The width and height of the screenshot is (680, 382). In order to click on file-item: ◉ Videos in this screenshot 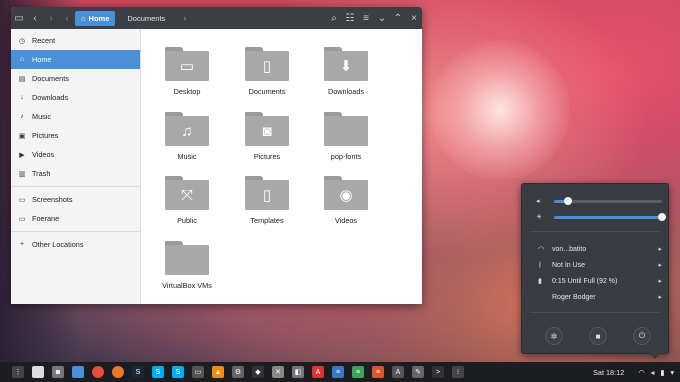, I will do `click(346, 200)`.